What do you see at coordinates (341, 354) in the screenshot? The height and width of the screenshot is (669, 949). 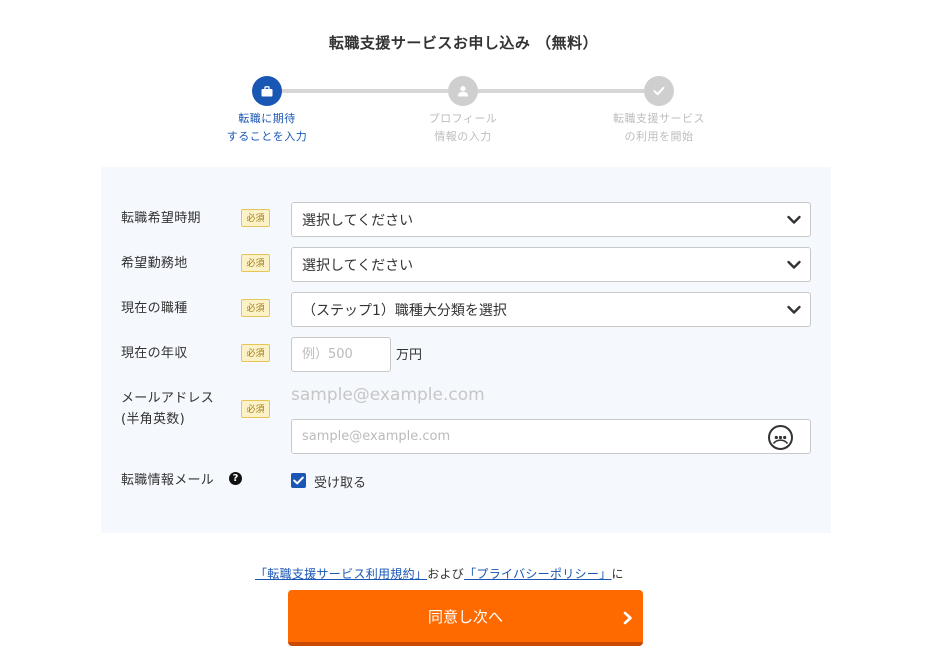 I see `annual-income-input` at bounding box center [341, 354].